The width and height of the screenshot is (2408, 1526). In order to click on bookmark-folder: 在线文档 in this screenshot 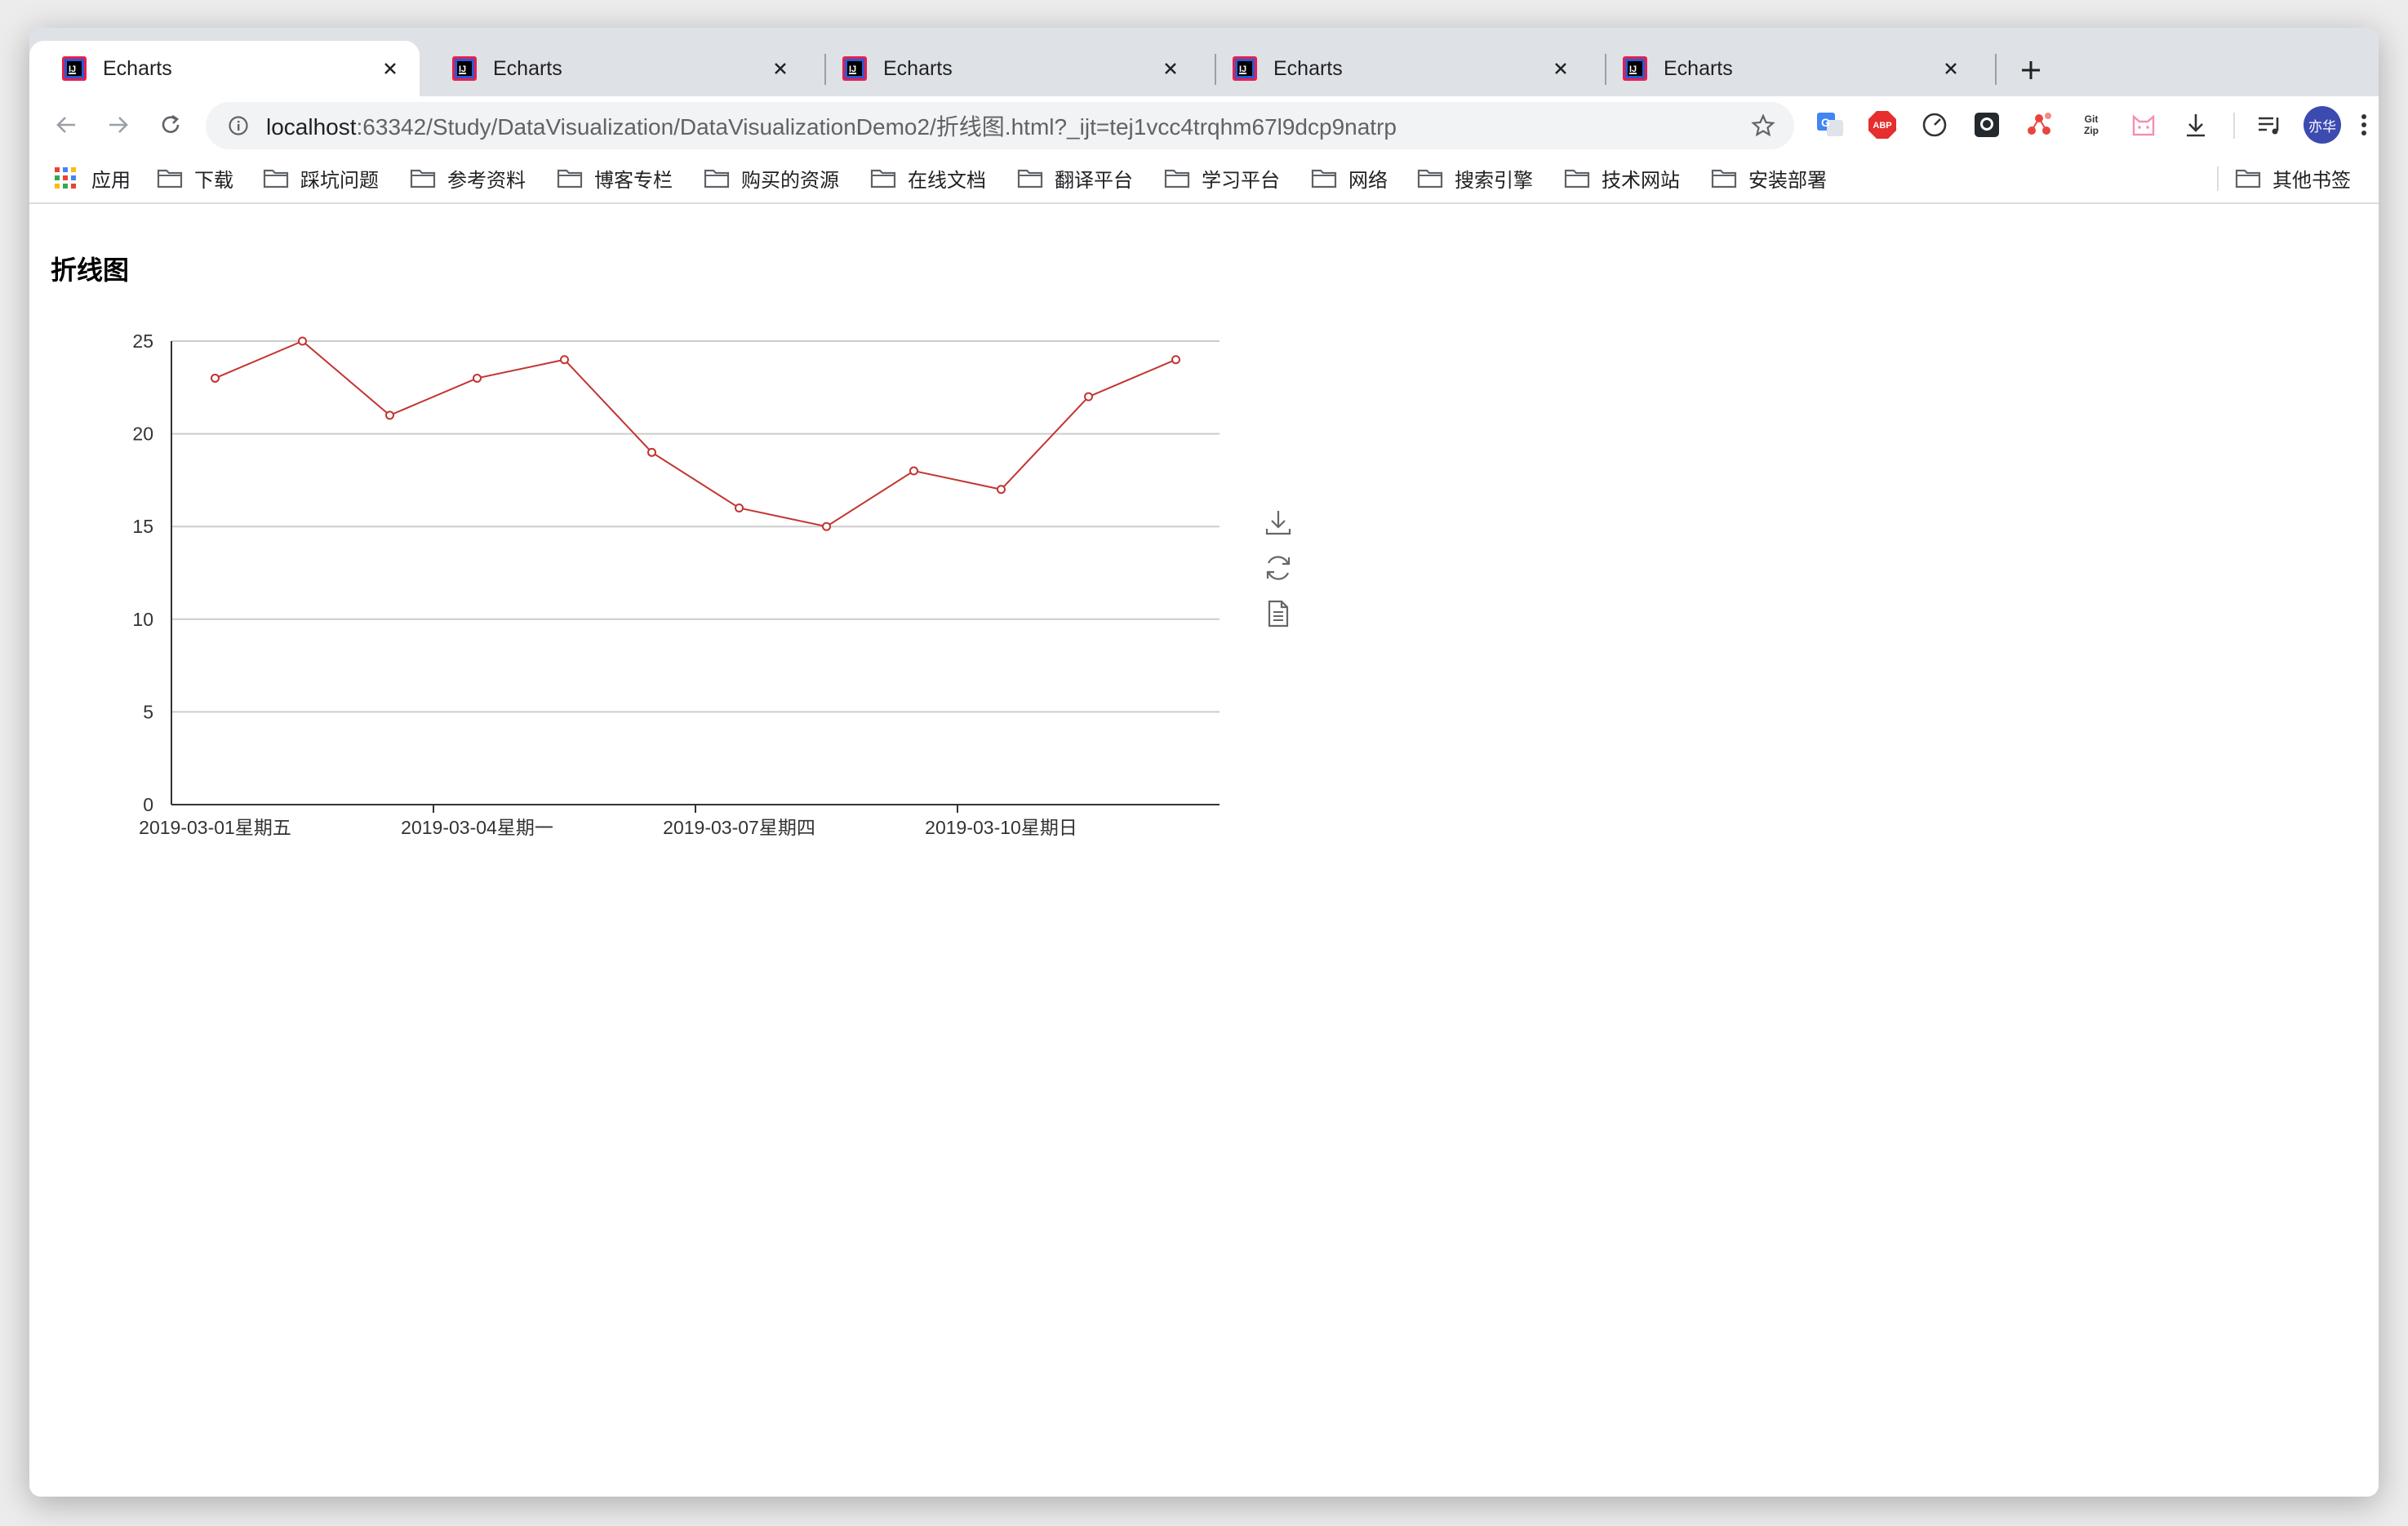, I will do `click(928, 178)`.